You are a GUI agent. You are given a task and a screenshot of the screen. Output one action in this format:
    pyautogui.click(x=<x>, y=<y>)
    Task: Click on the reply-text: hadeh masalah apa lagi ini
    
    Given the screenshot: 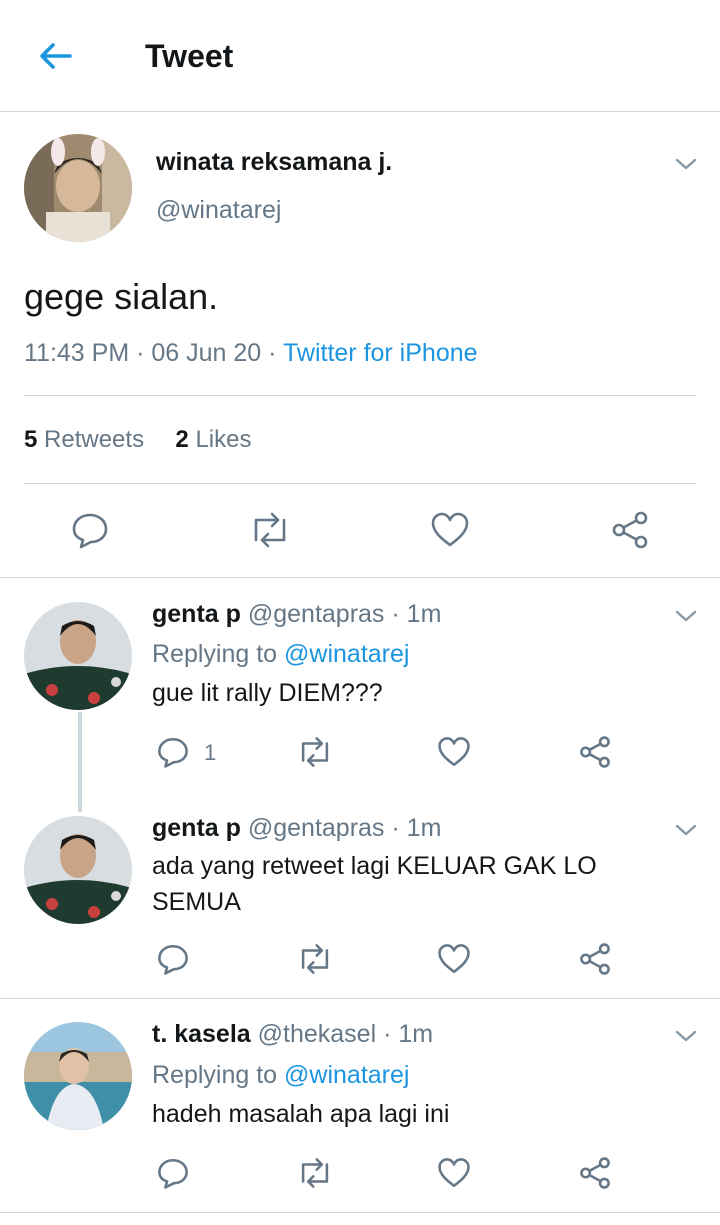 What is the action you would take?
    pyautogui.click(x=301, y=1114)
    